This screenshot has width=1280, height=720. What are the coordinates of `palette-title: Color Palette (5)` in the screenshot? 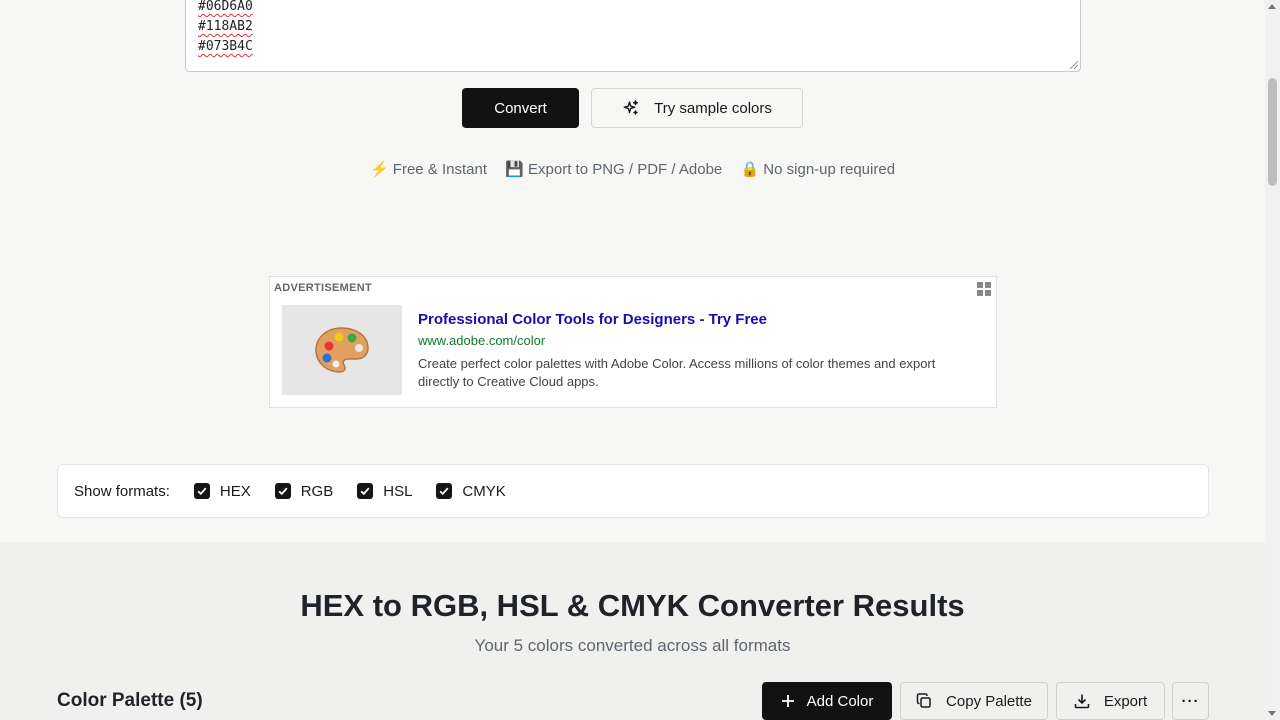 It's located at (130, 700).